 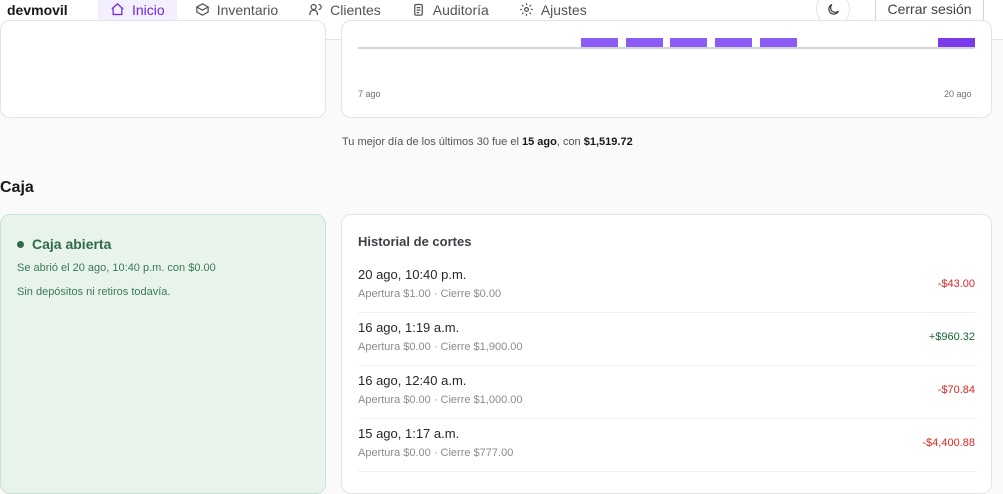 I want to click on caja-status-label: Caja abierta, so click(x=72, y=244).